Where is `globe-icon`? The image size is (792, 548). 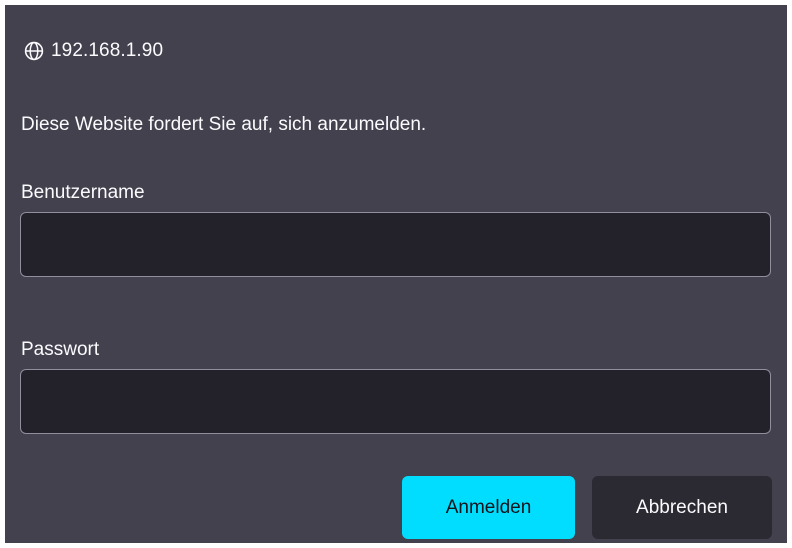 globe-icon is located at coordinates (34, 51).